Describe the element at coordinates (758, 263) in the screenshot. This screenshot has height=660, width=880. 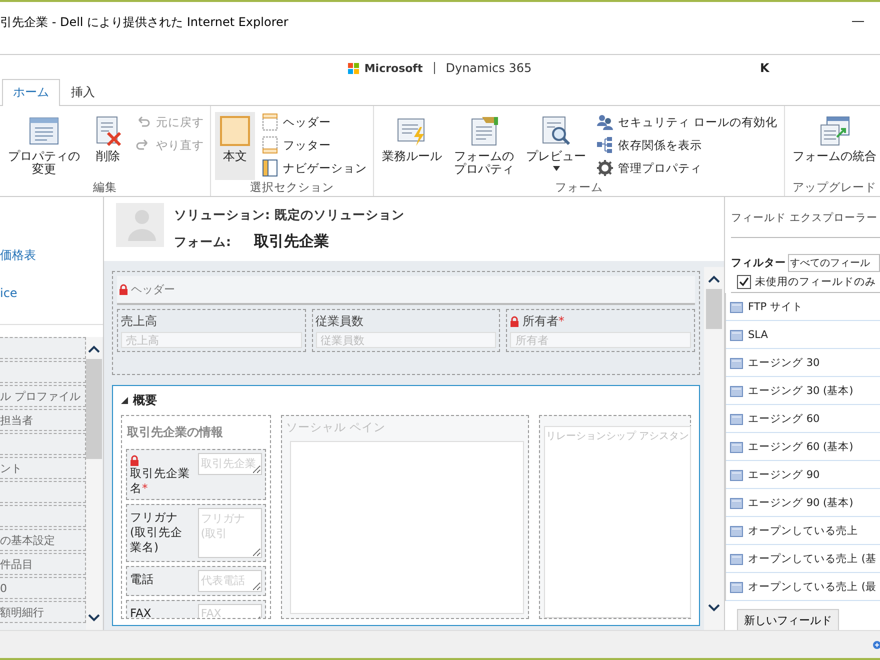
I see `filter-label: フィルター` at that location.